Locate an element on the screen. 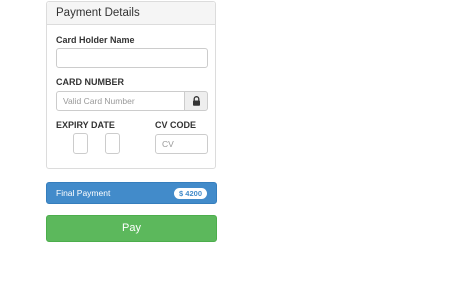  cv-code-input: CV is located at coordinates (181, 144).